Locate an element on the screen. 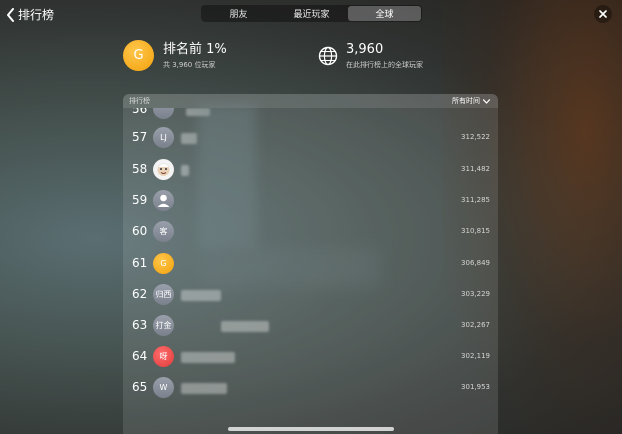 The height and width of the screenshot is (434, 622). global-players-summary: 3,960 在此排行榜上的全球玩家 is located at coordinates (370, 56).